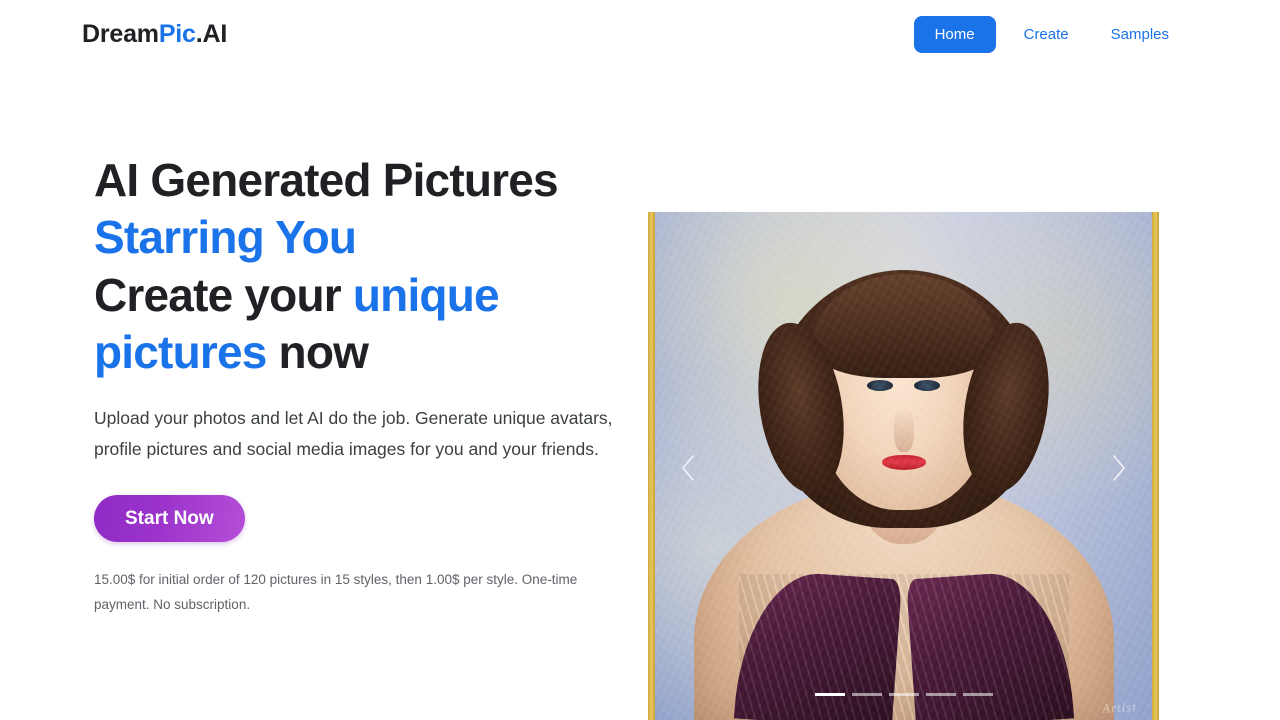 The width and height of the screenshot is (1280, 720). Describe the element at coordinates (1140, 34) in the screenshot. I see `nav-item-samples: Samples` at that location.